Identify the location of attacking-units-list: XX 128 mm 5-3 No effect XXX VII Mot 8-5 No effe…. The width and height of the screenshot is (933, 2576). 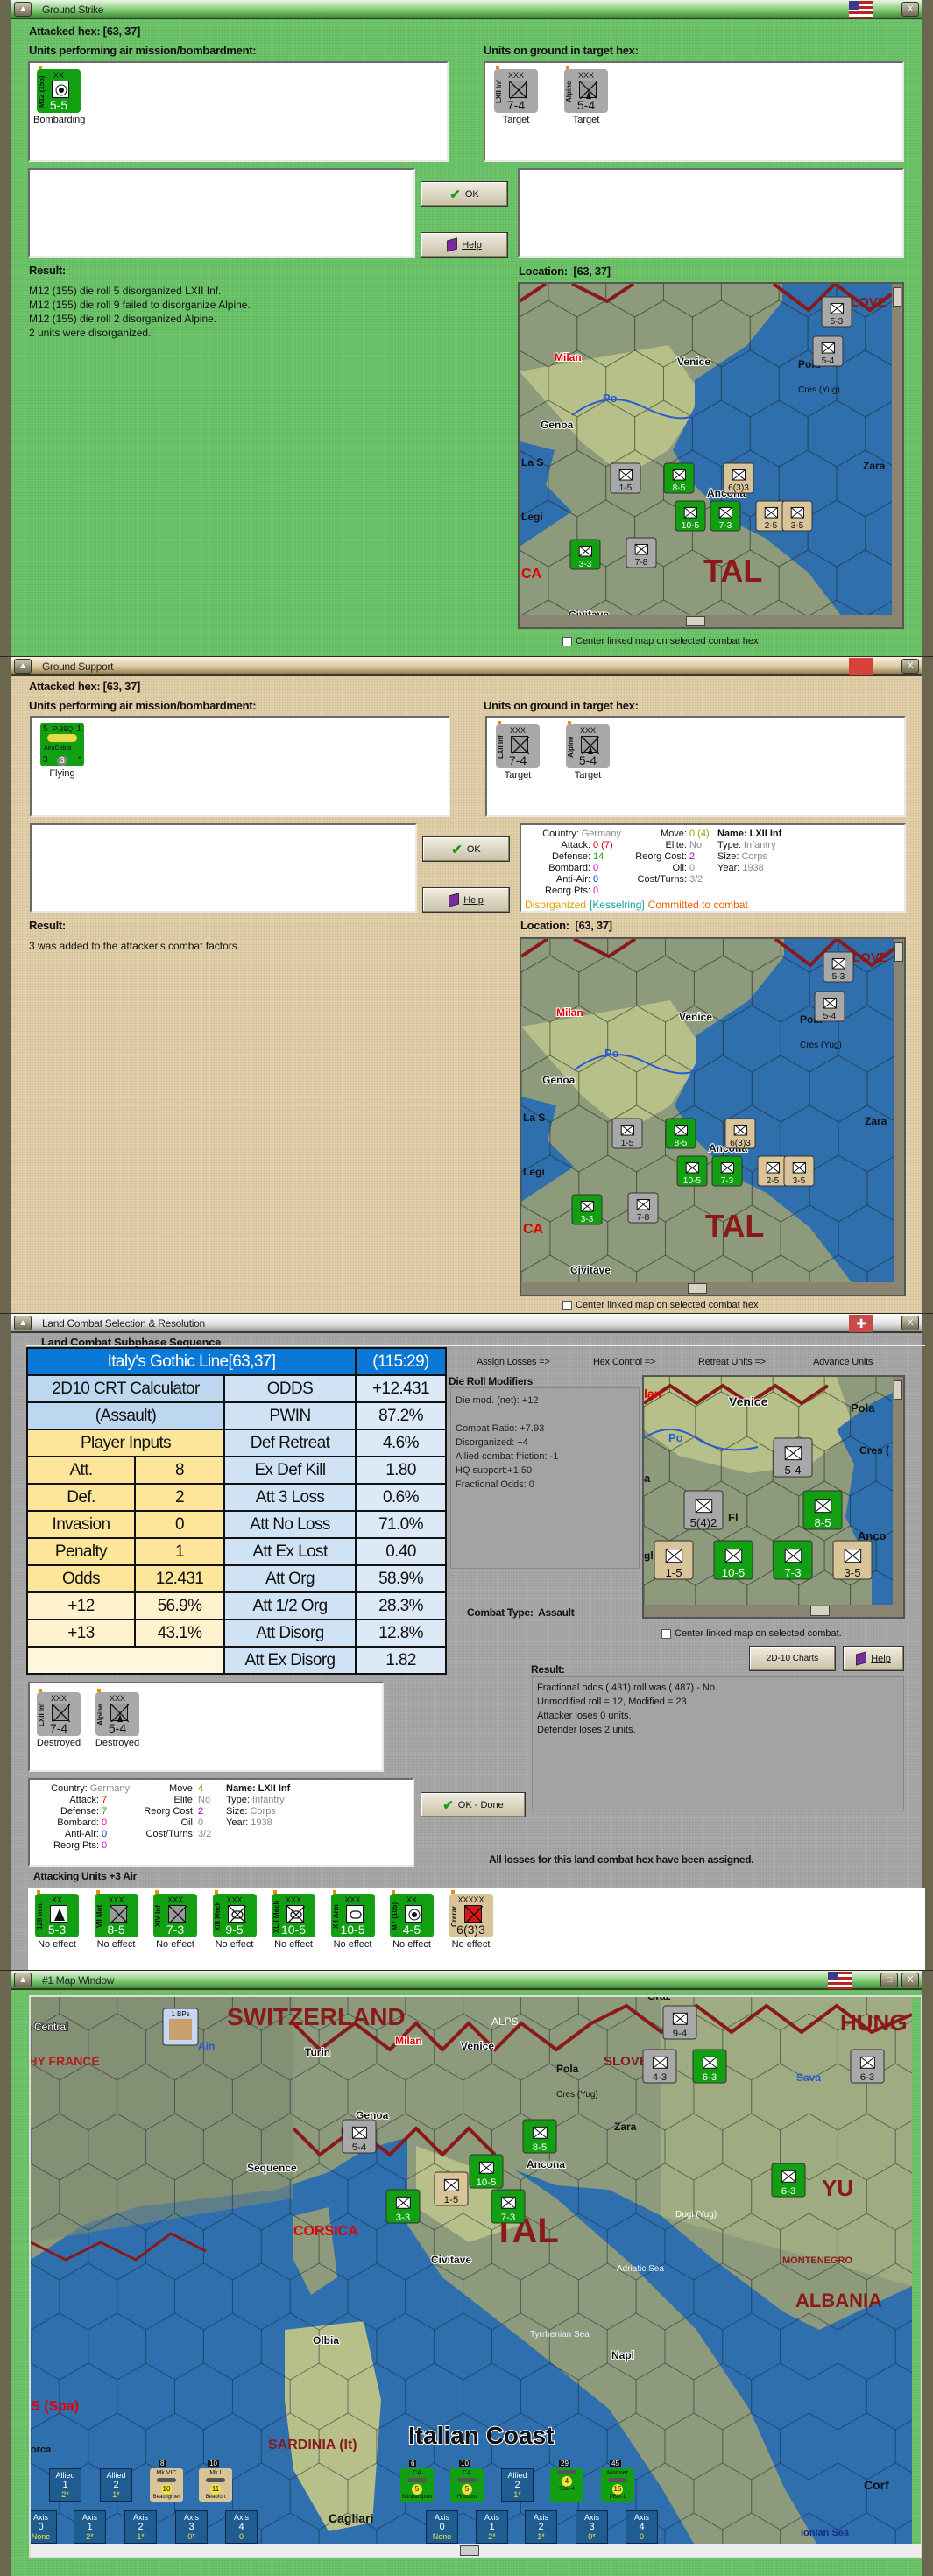
(476, 1930).